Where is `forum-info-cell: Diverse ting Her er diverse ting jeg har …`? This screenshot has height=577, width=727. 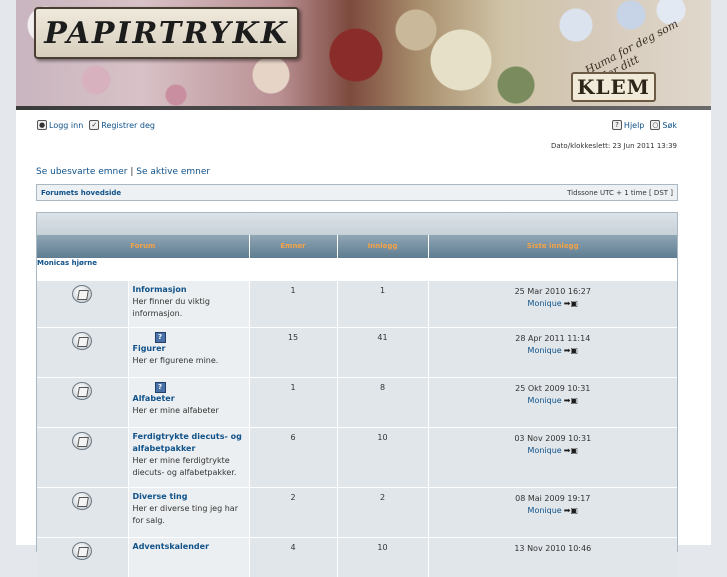 forum-info-cell: Diverse ting Her er diverse ting jeg har … is located at coordinates (189, 511).